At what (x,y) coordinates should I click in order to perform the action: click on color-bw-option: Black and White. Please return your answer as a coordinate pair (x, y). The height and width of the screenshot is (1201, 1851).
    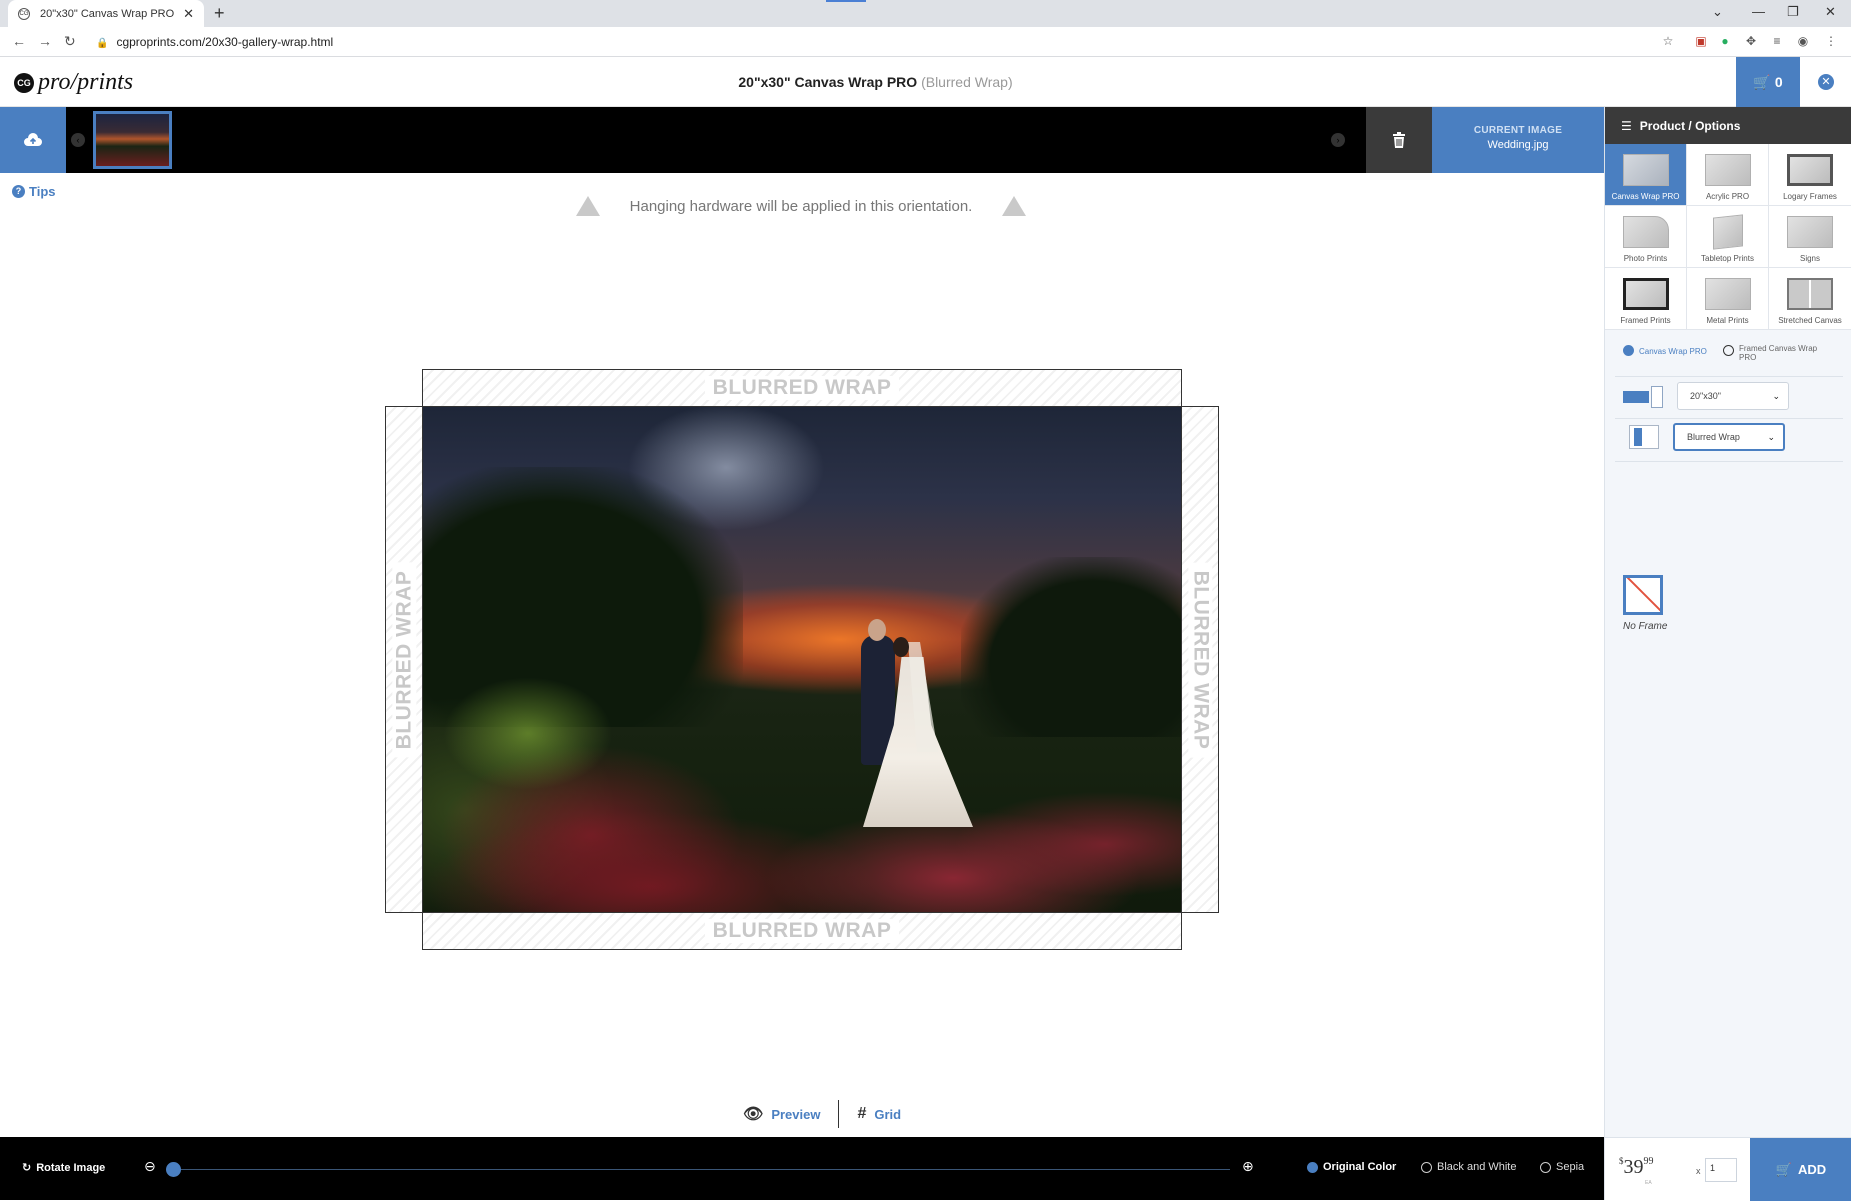
    Looking at the image, I should click on (1468, 1167).